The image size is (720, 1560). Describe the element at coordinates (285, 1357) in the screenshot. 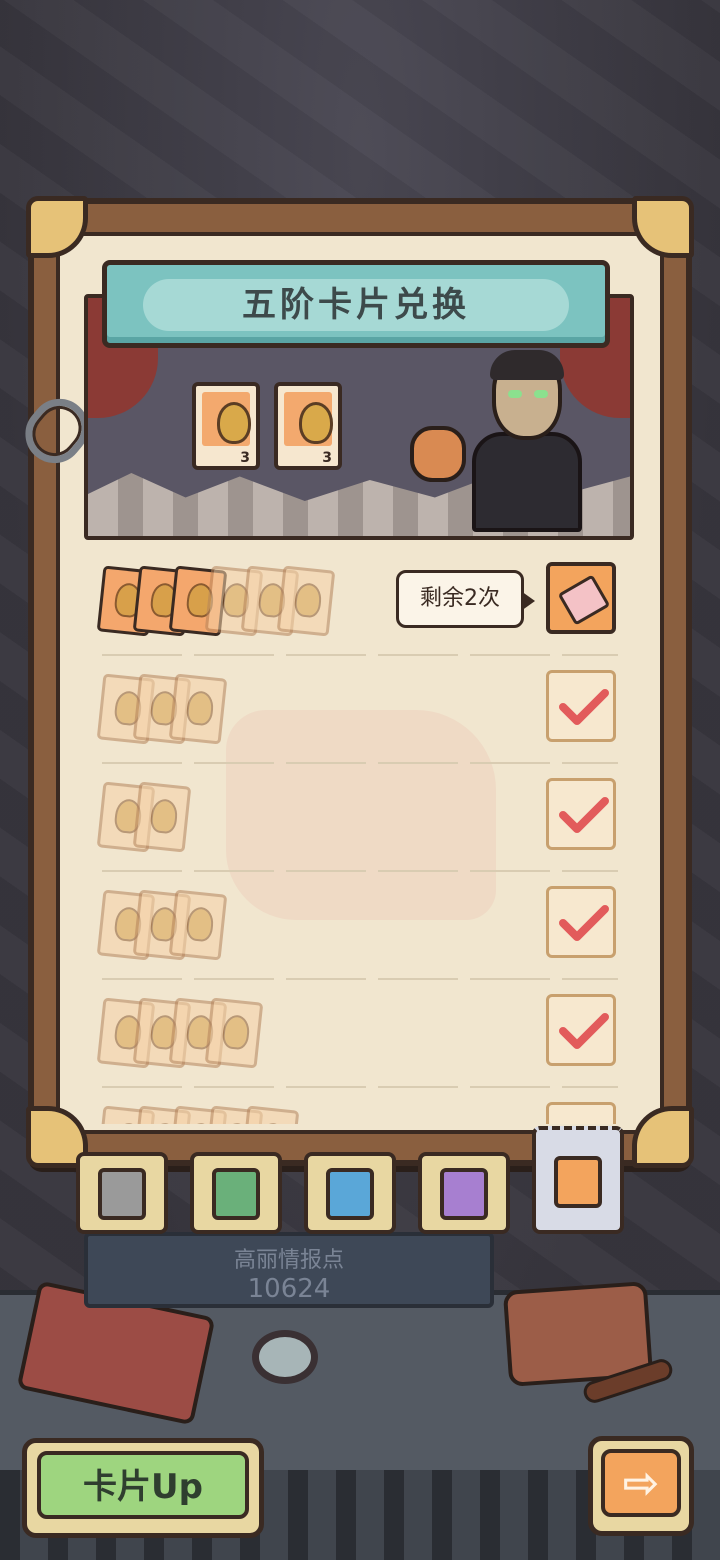

I see `magnifier-icon` at that location.